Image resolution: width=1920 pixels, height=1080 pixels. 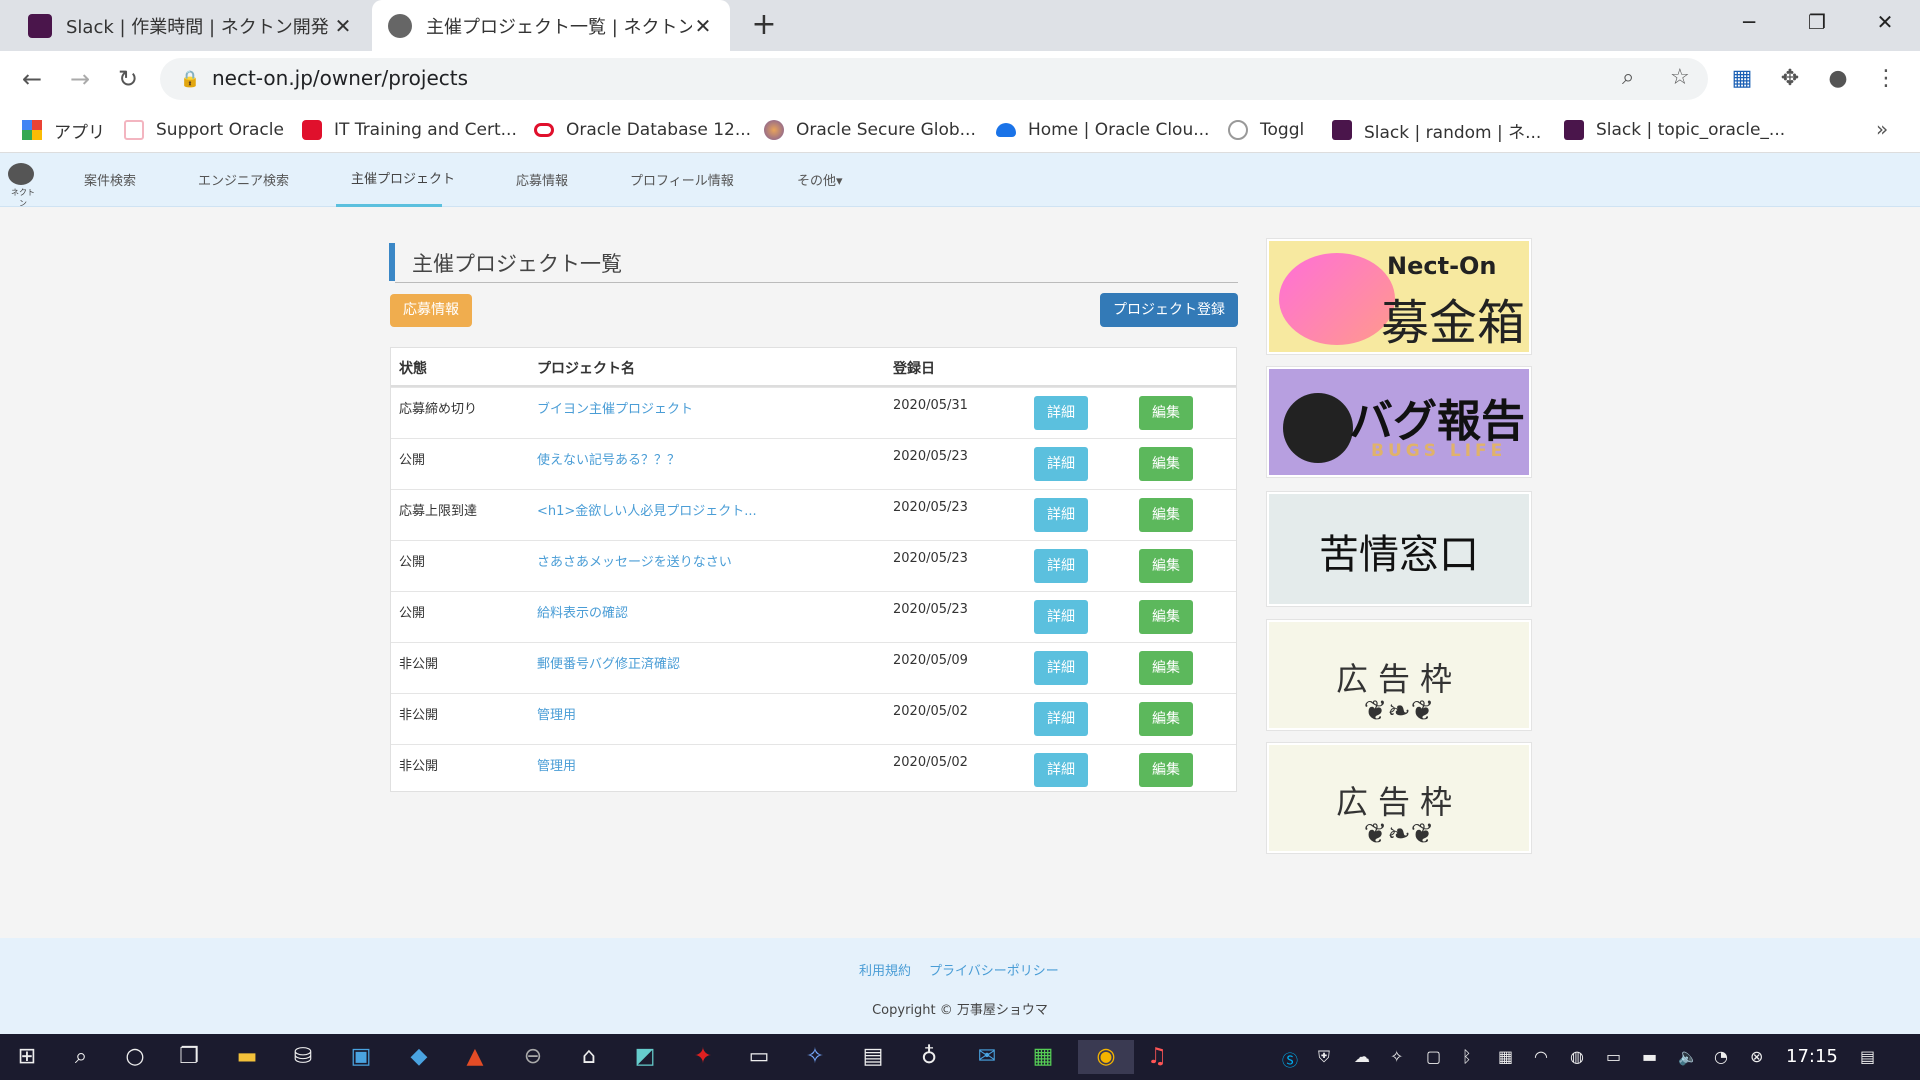 What do you see at coordinates (361, 1057) in the screenshot?
I see `app-icon: ▣` at bounding box center [361, 1057].